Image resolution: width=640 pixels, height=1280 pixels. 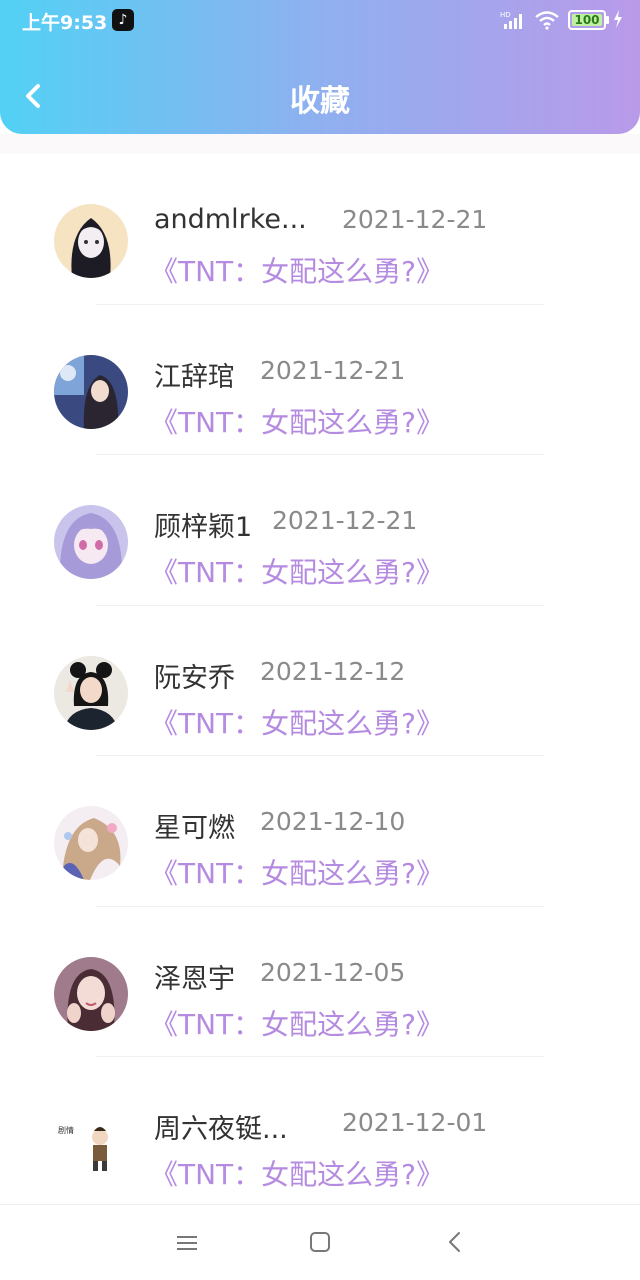 I want to click on list-item: 阮安乔 2021-12-12 《TNT：女配这么勇?》, so click(x=320, y=681).